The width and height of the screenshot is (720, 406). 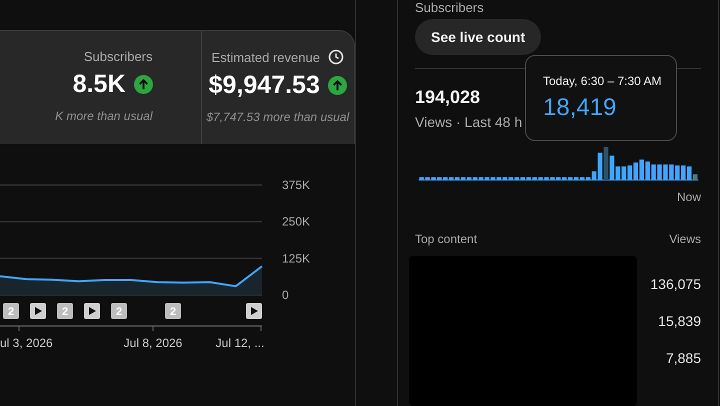 I want to click on axis-label: 125K, so click(x=296, y=258).